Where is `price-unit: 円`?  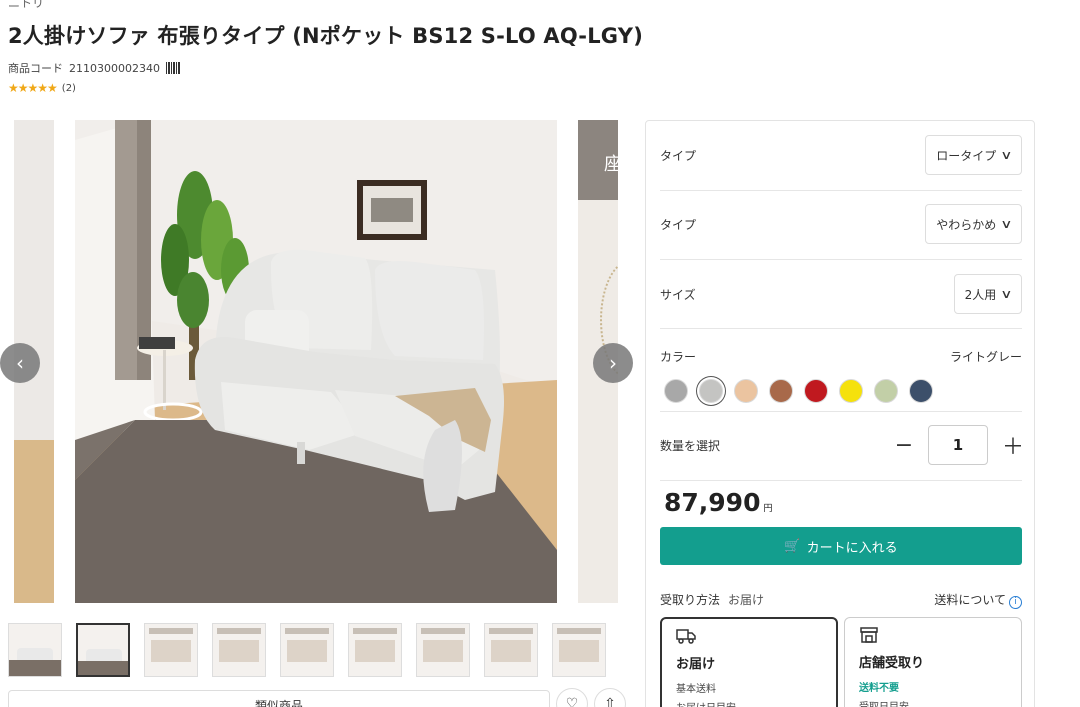 price-unit: 円 is located at coordinates (768, 509).